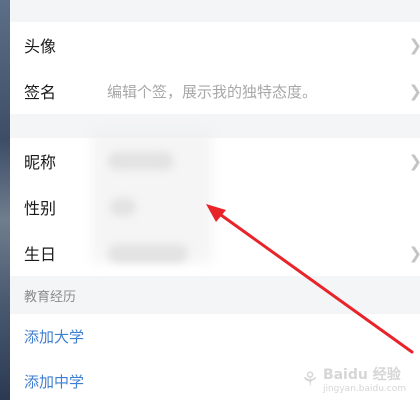 Image resolution: width=420 pixels, height=400 pixels. What do you see at coordinates (40, 92) in the screenshot?
I see `signature-label: 签名` at bounding box center [40, 92].